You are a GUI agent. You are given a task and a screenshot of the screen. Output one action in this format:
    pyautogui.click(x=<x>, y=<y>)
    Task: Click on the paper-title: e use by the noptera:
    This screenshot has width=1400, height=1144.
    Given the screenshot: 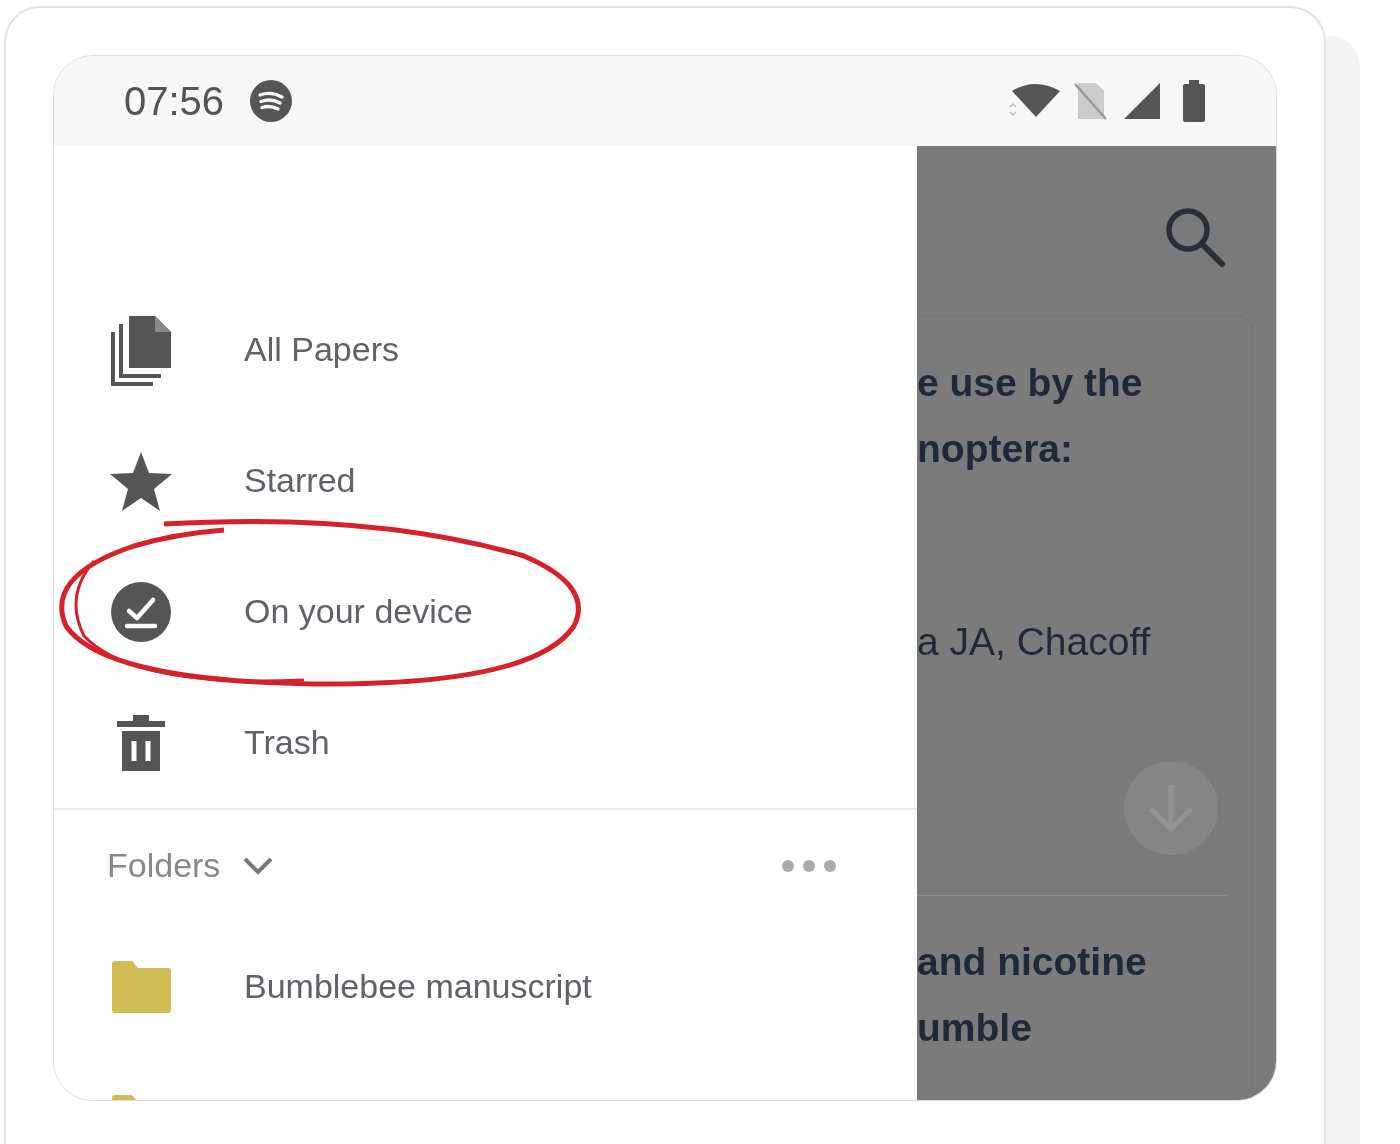 What is the action you would take?
    pyautogui.click(x=1030, y=416)
    